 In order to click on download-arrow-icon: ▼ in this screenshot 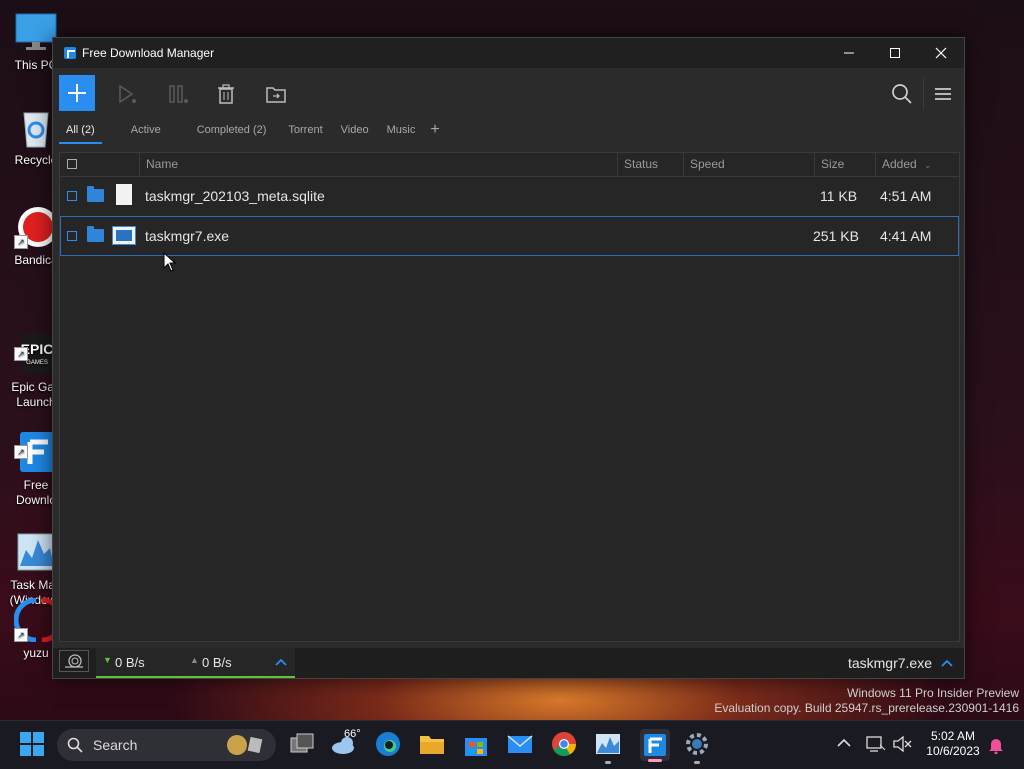, I will do `click(107, 660)`.